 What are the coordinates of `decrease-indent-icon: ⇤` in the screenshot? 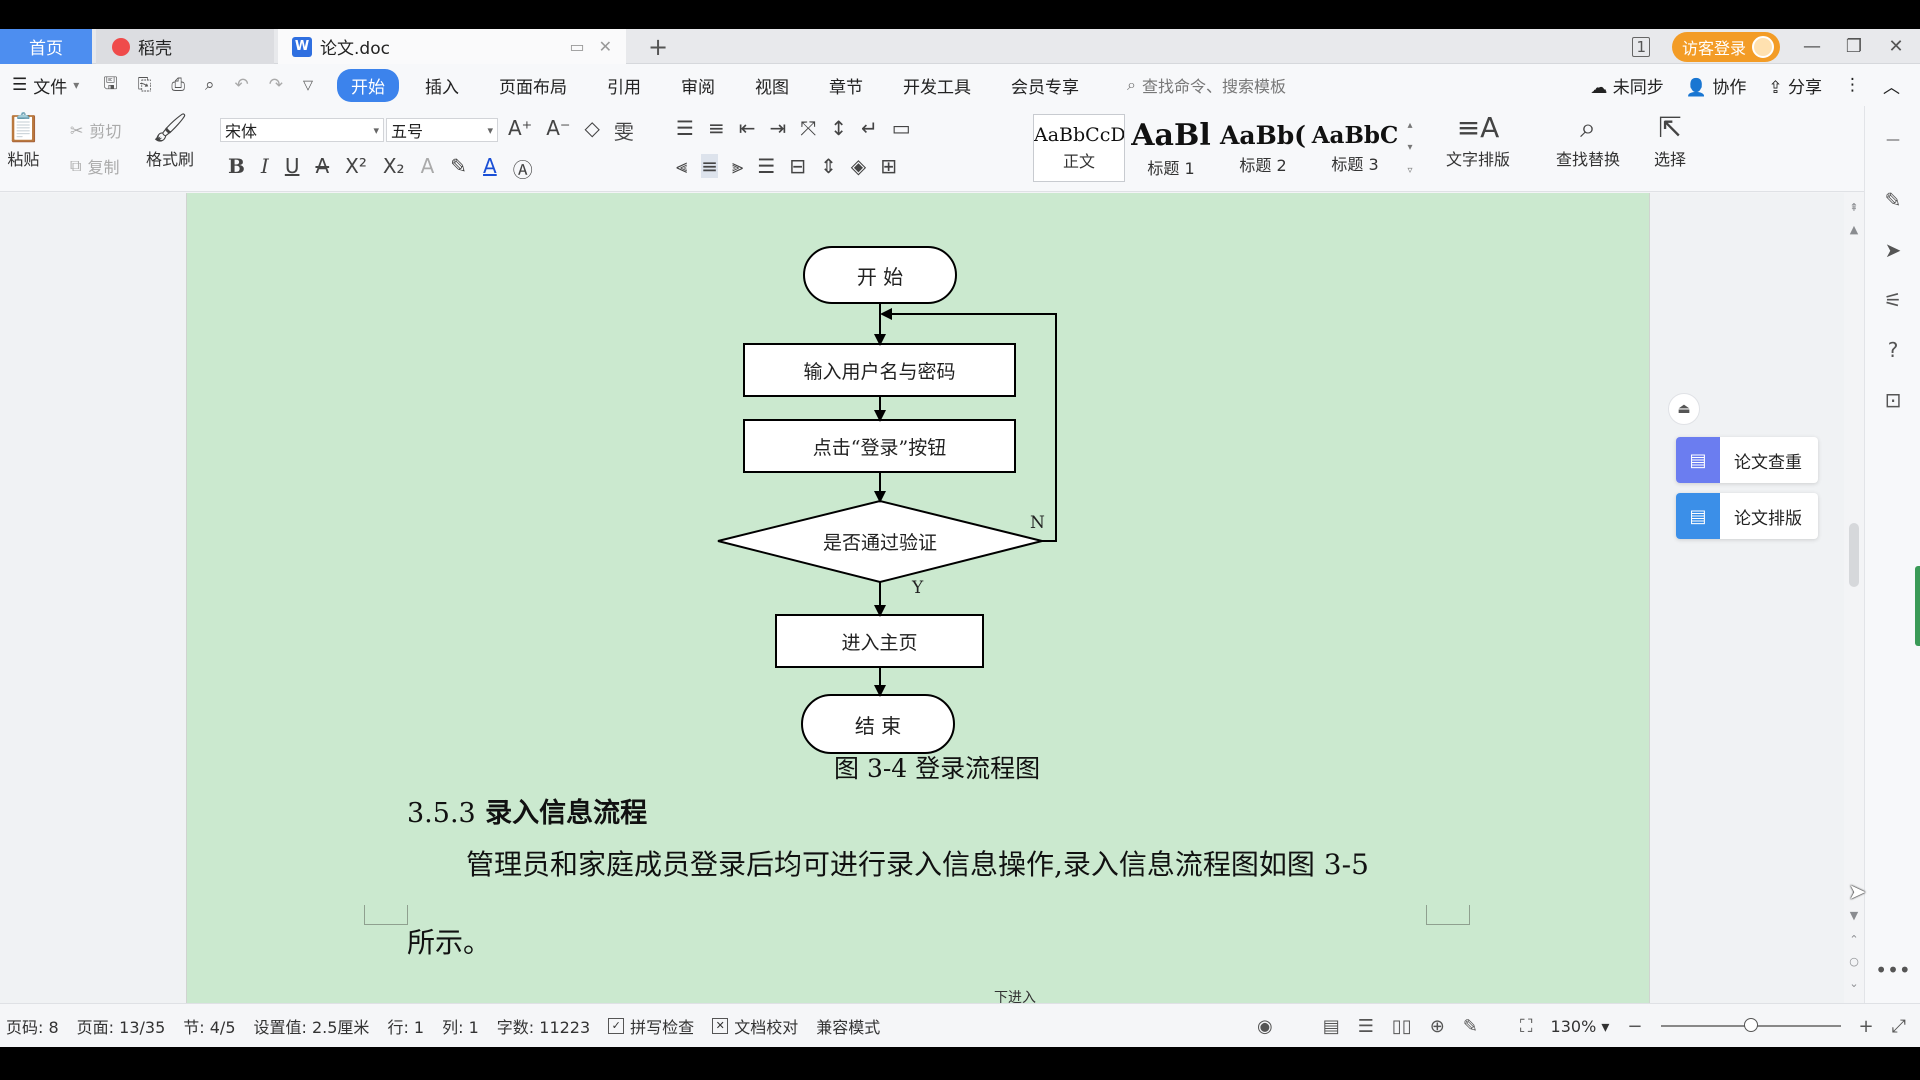 It's located at (747, 128).